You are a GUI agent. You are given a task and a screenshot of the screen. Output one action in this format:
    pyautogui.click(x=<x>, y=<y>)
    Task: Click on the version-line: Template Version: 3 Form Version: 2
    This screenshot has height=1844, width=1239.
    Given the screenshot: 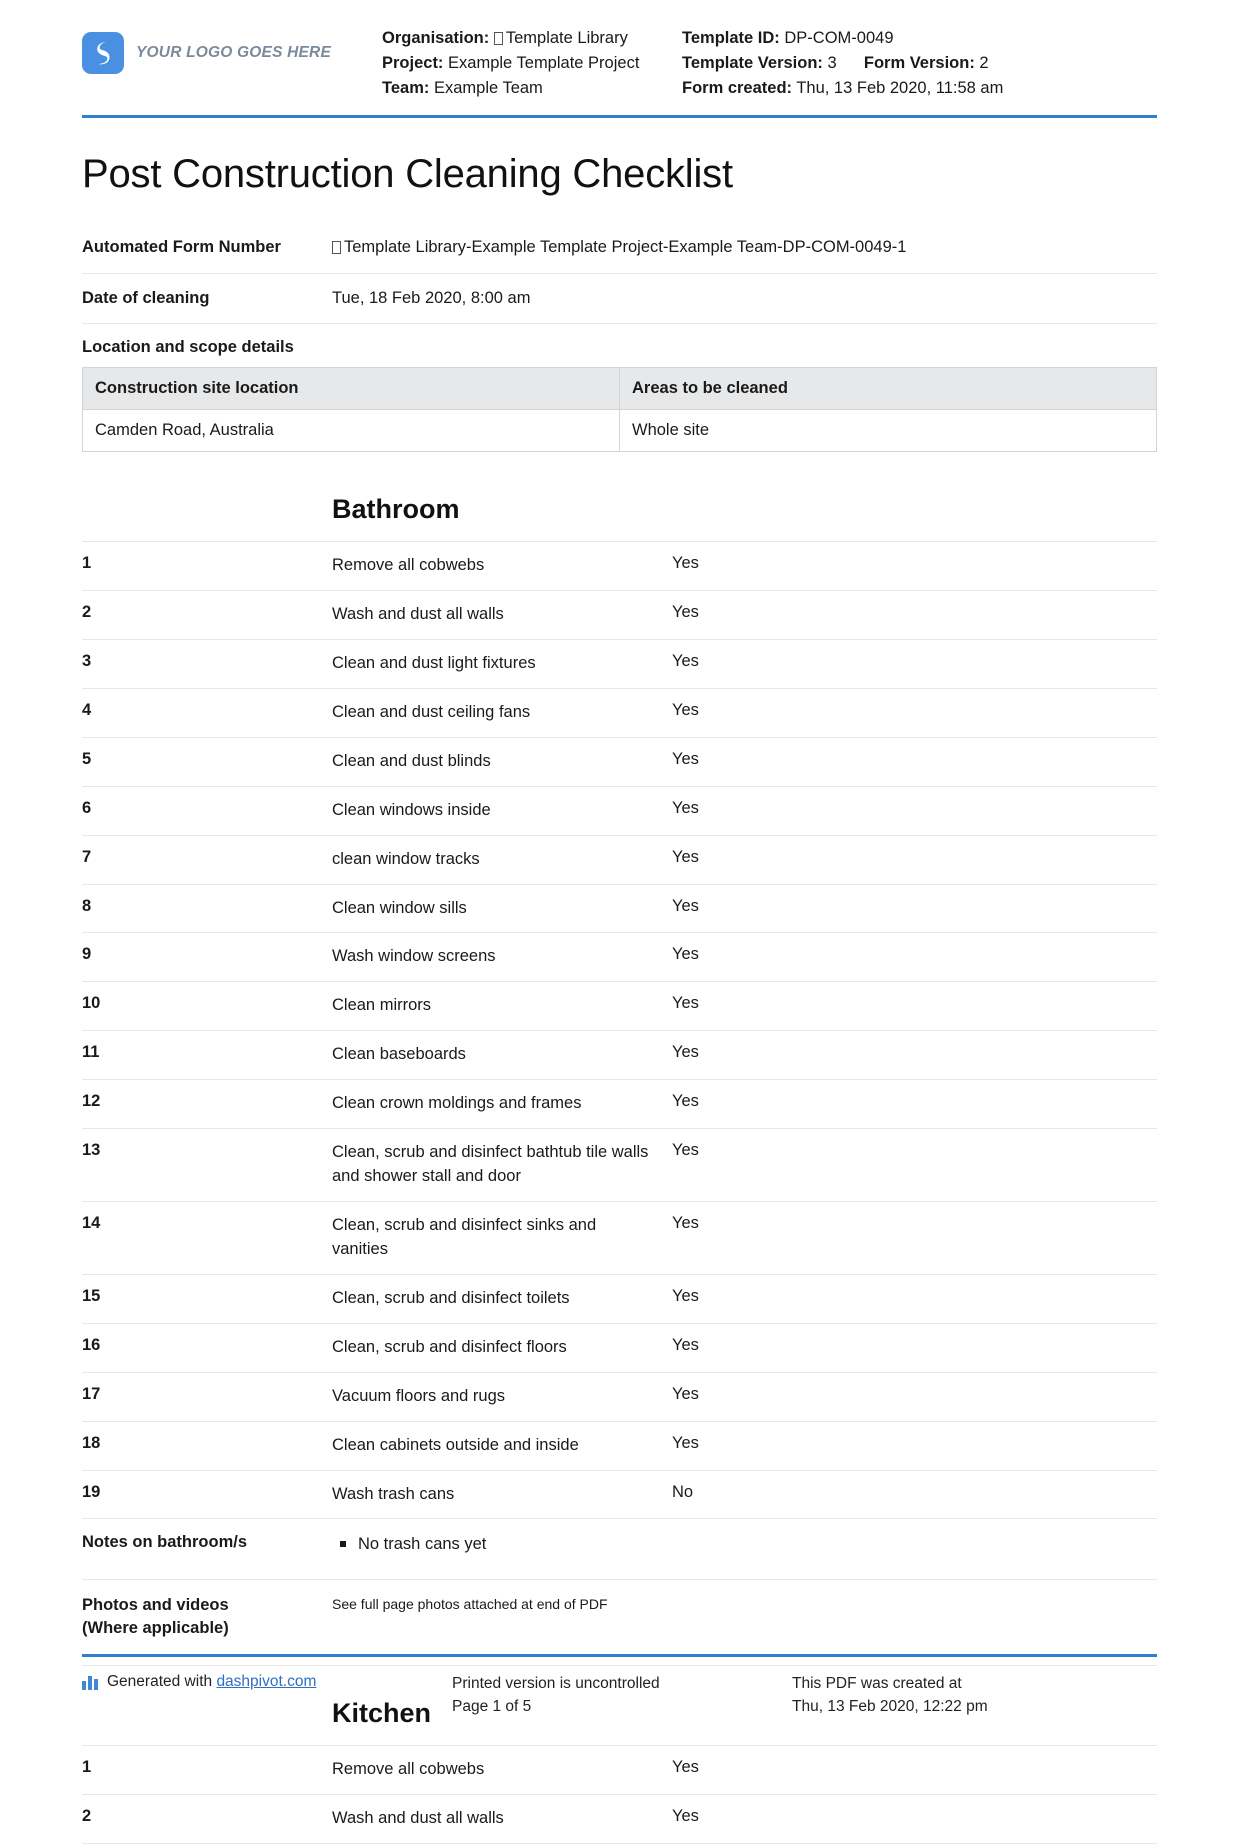 What is the action you would take?
    pyautogui.click(x=919, y=63)
    